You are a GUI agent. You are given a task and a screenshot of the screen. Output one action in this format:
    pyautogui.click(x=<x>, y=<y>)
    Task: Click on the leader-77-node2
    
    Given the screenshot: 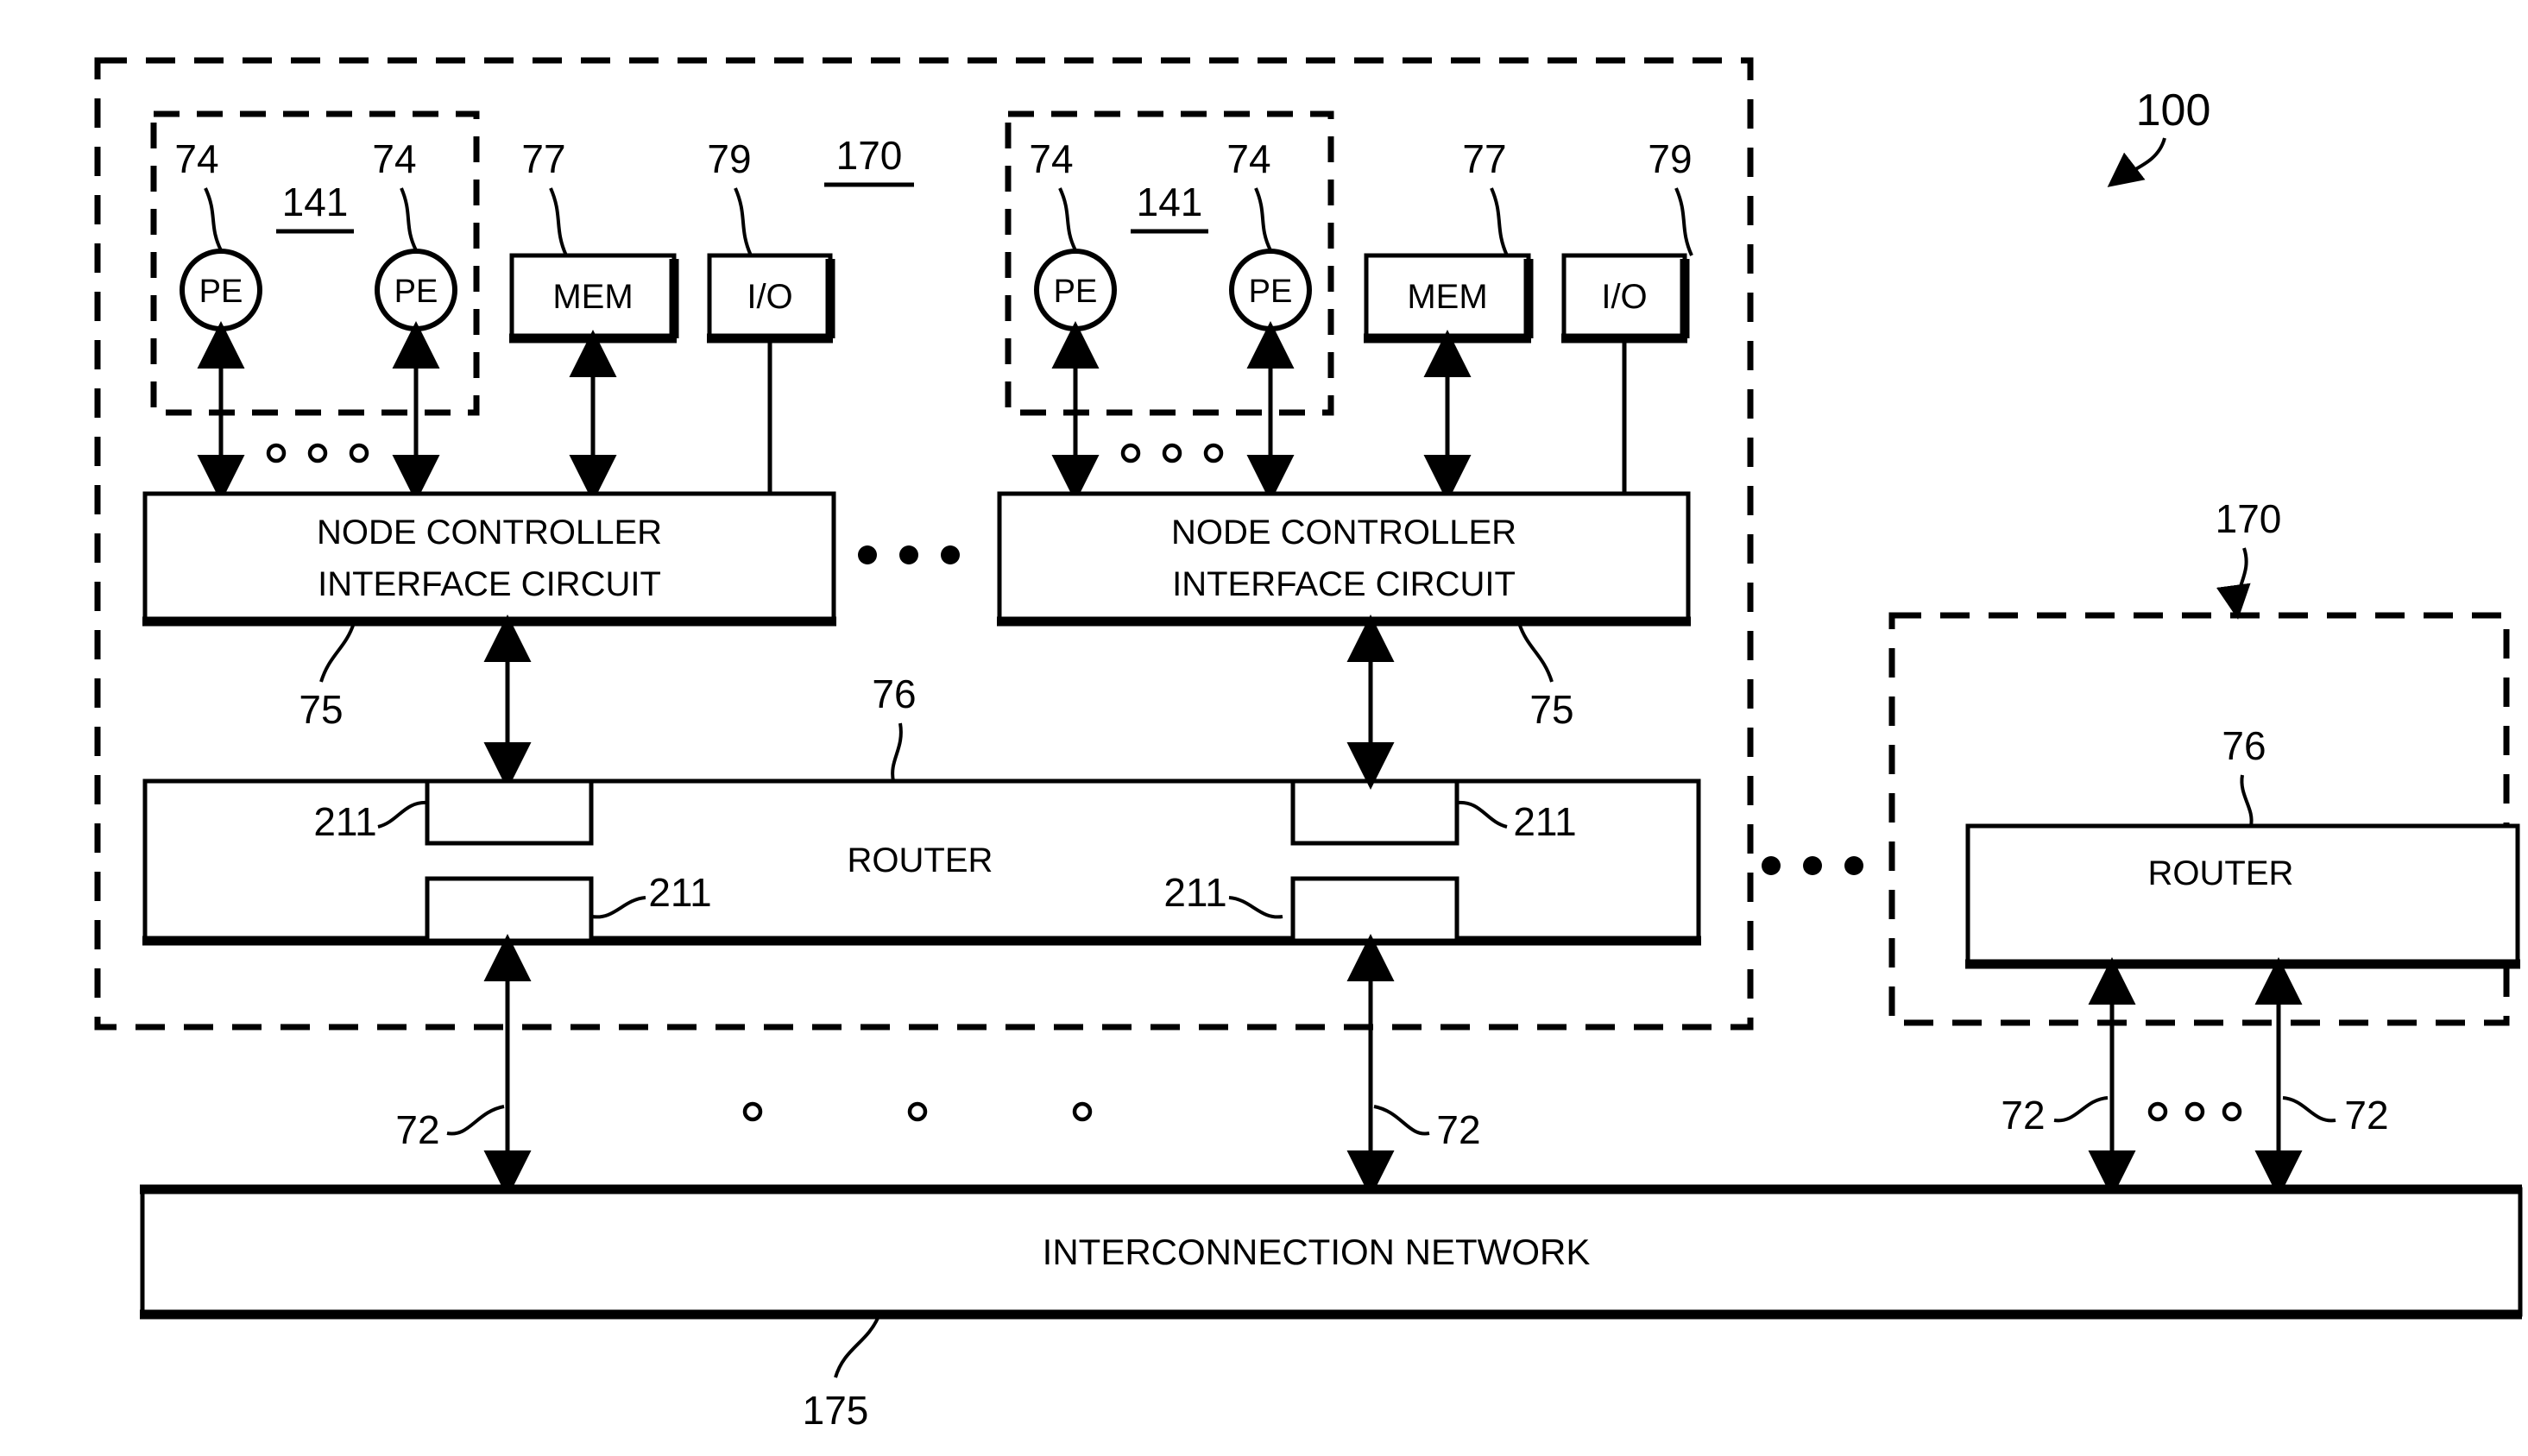 What is the action you would take?
    pyautogui.click(x=1499, y=222)
    